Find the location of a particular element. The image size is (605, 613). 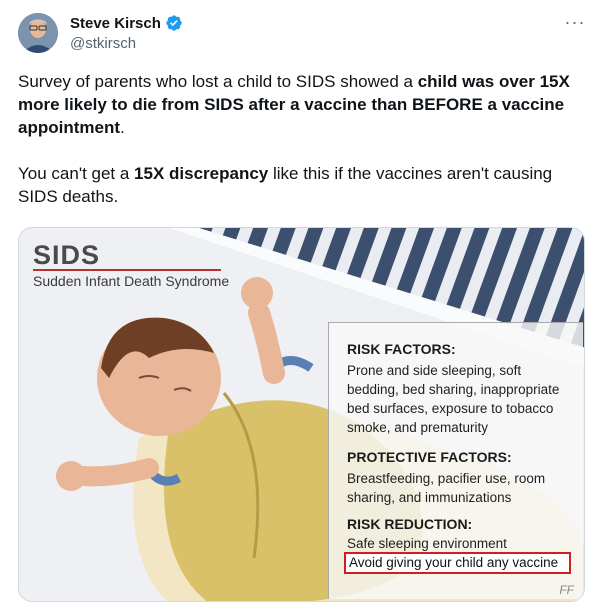

verified-badge-icon is located at coordinates (174, 23).